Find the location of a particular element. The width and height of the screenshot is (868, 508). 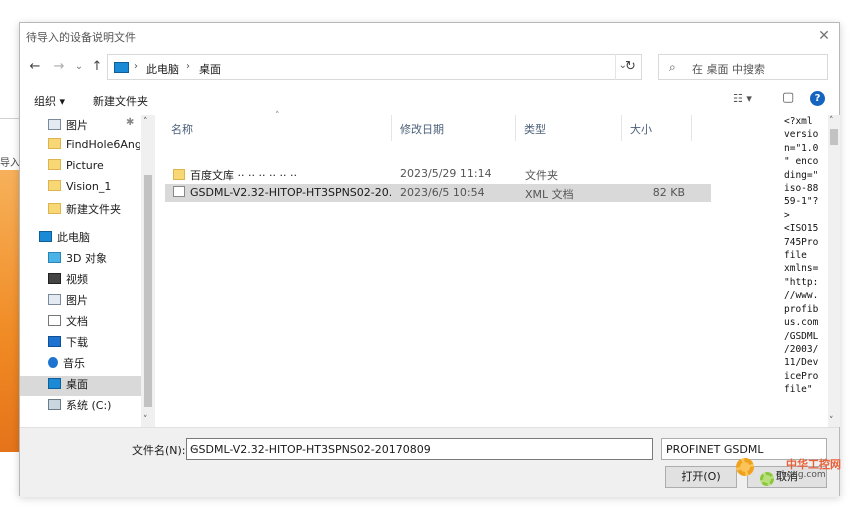

preview-line: " enco is located at coordinates (801, 162).